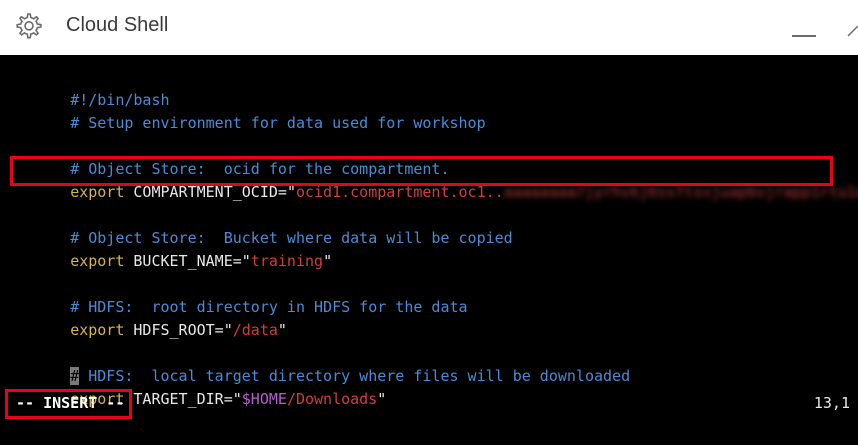  What do you see at coordinates (264, 399) in the screenshot?
I see `shell-variable: $HOME` at bounding box center [264, 399].